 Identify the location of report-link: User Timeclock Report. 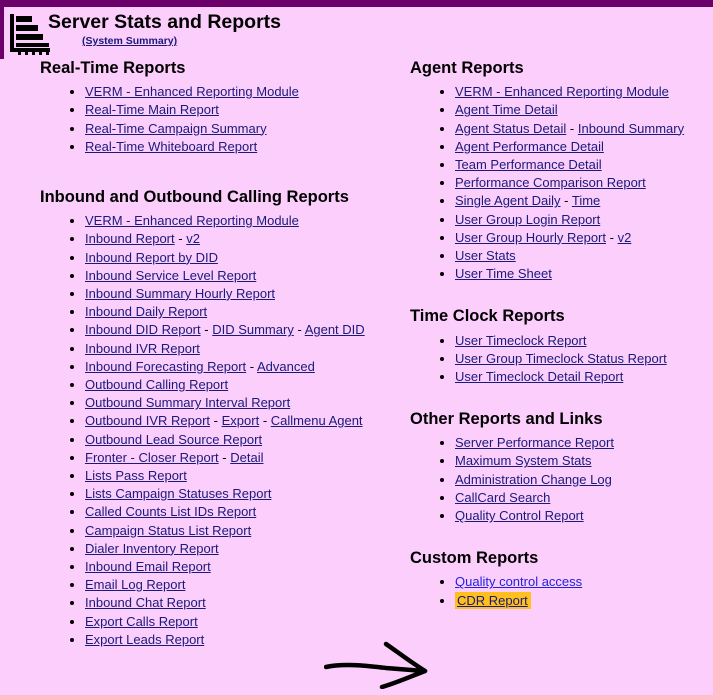
(520, 340).